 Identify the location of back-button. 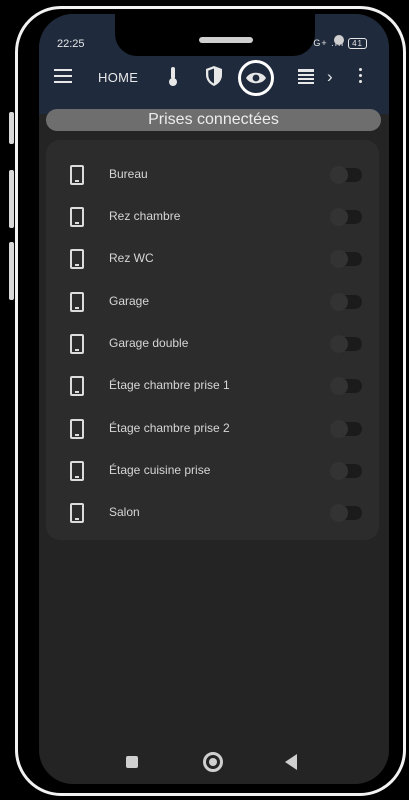
(291, 762).